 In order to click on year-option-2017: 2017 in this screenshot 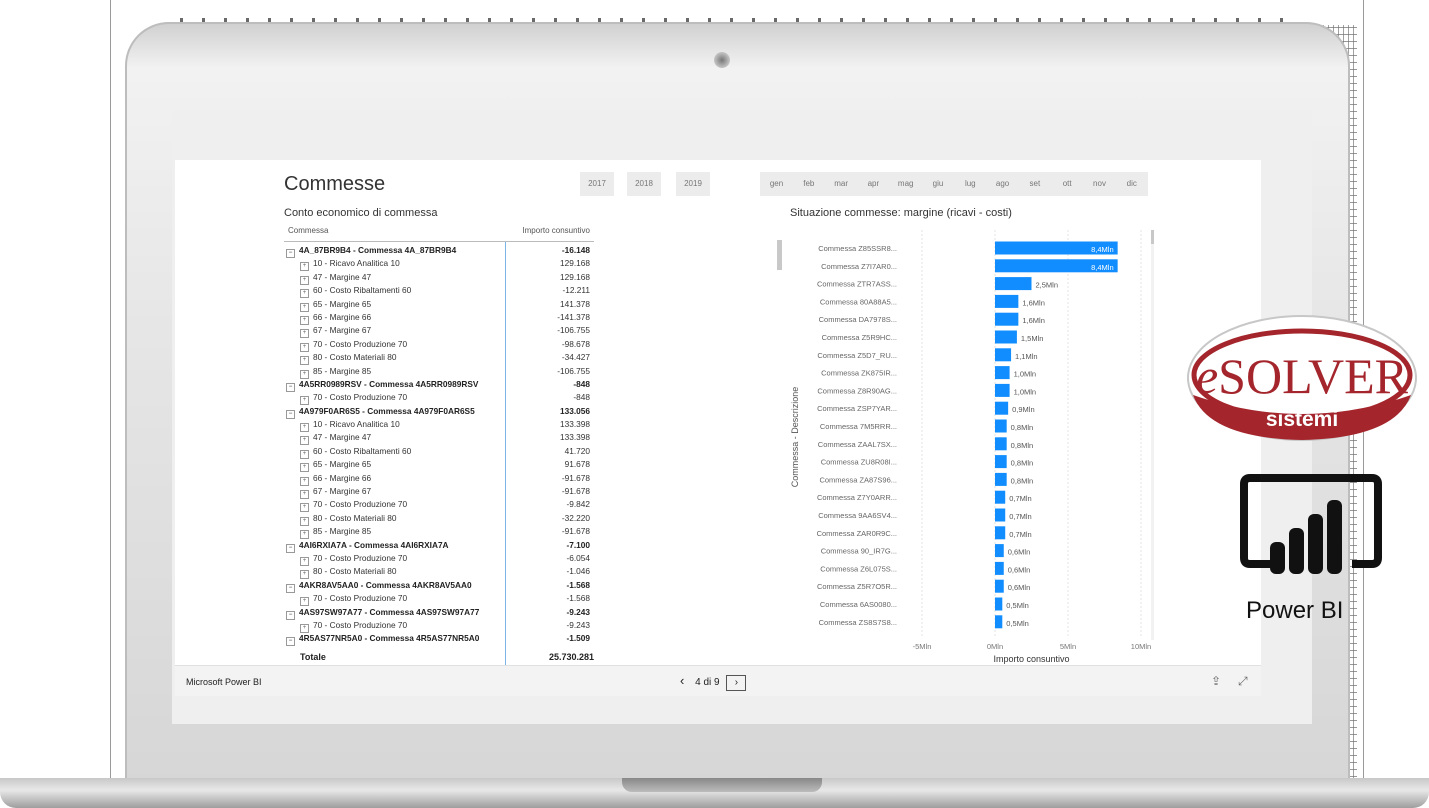, I will do `click(597, 184)`.